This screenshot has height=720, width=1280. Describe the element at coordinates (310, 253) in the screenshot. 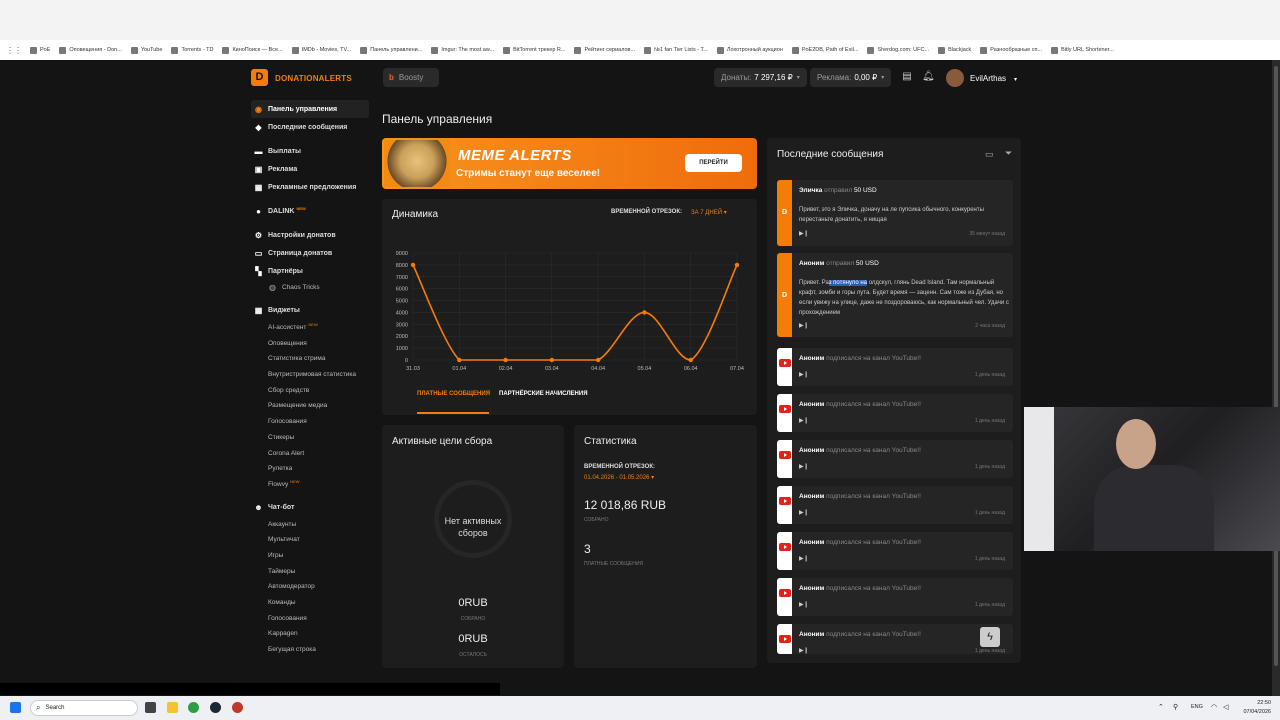

I see `sidebar-item-donation-page: ▭ Страница донатов` at that location.